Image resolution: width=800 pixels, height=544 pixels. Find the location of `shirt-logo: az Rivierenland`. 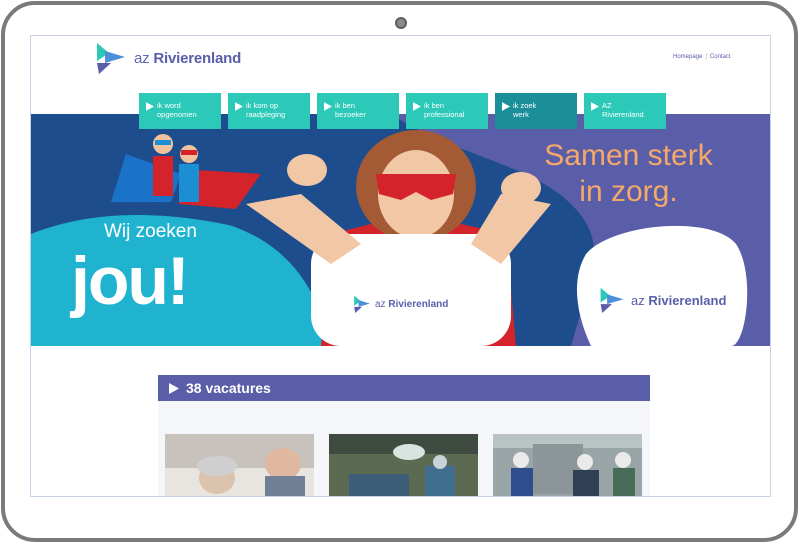

shirt-logo: az Rivierenland is located at coordinates (400, 304).